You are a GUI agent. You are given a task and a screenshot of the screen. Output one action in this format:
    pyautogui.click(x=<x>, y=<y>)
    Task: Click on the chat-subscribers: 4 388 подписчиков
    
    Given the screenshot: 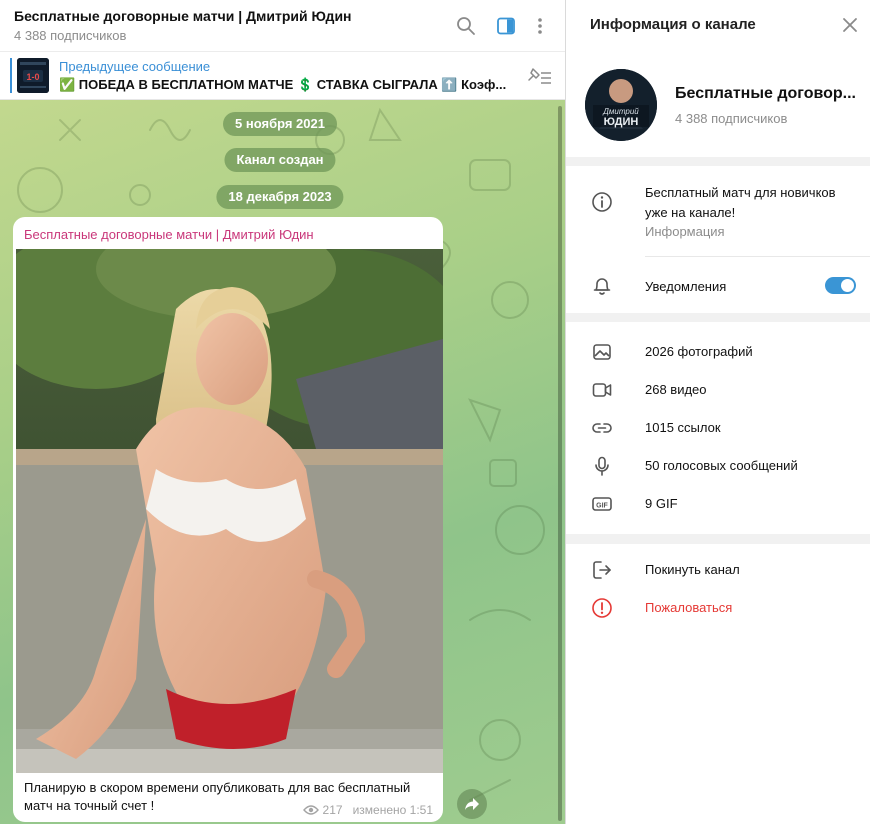 What is the action you would take?
    pyautogui.click(x=70, y=35)
    